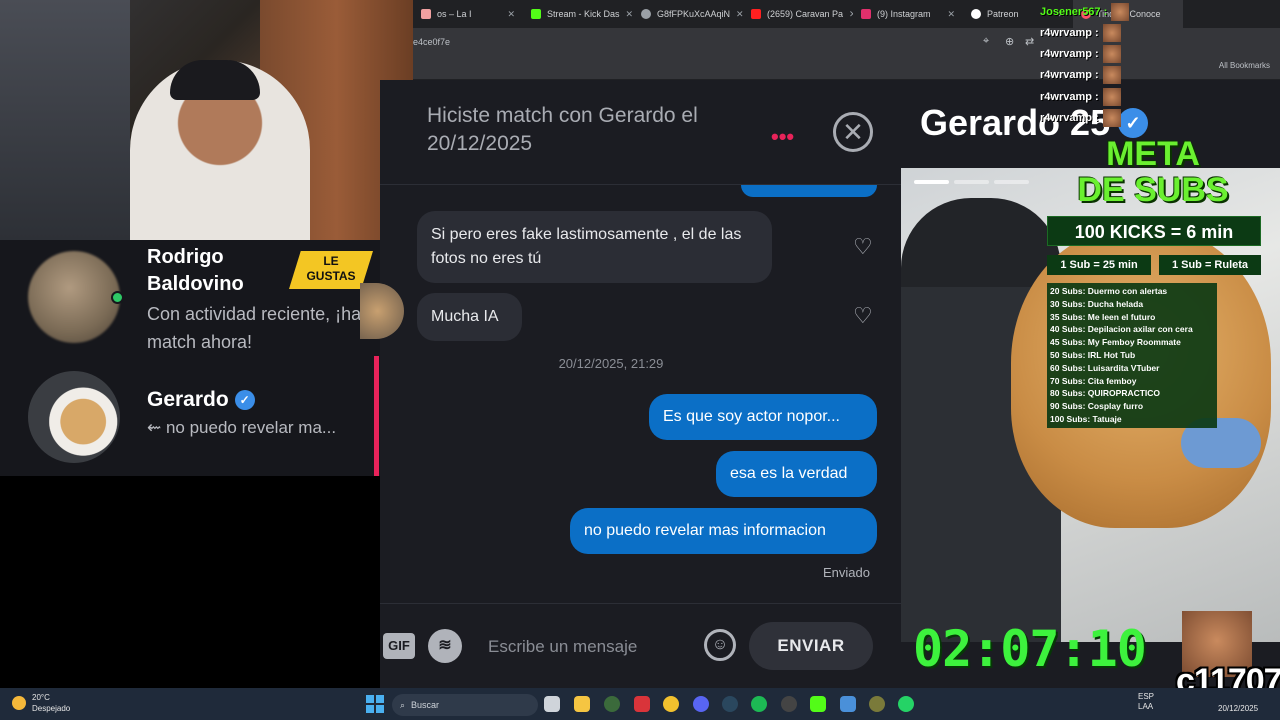  Describe the element at coordinates (723, 531) in the screenshot. I see `outgoing-message: no puedo revelar mas informacion` at that location.